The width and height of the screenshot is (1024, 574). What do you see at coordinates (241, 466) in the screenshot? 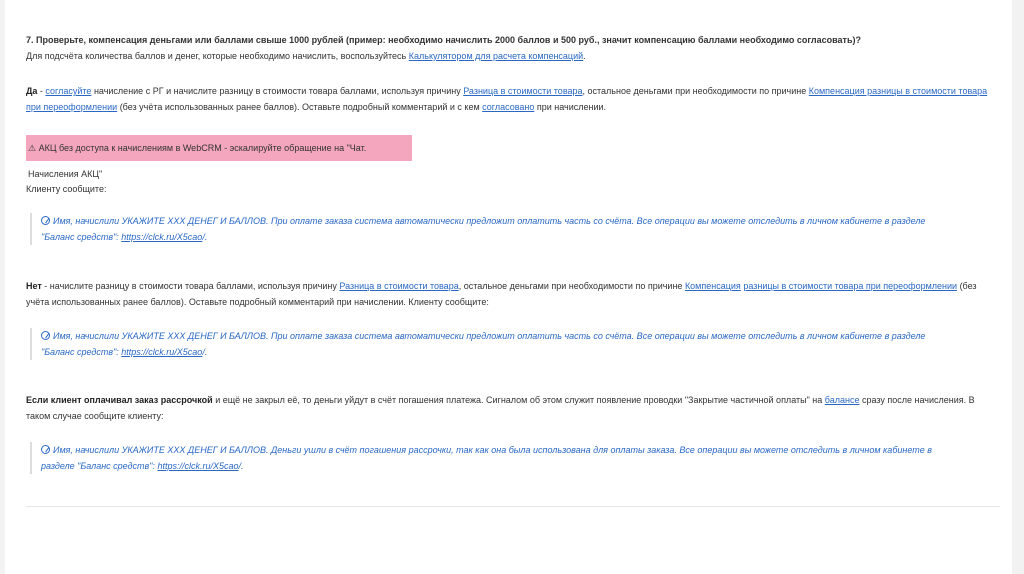
I see `quote-3-end: /.` at bounding box center [241, 466].